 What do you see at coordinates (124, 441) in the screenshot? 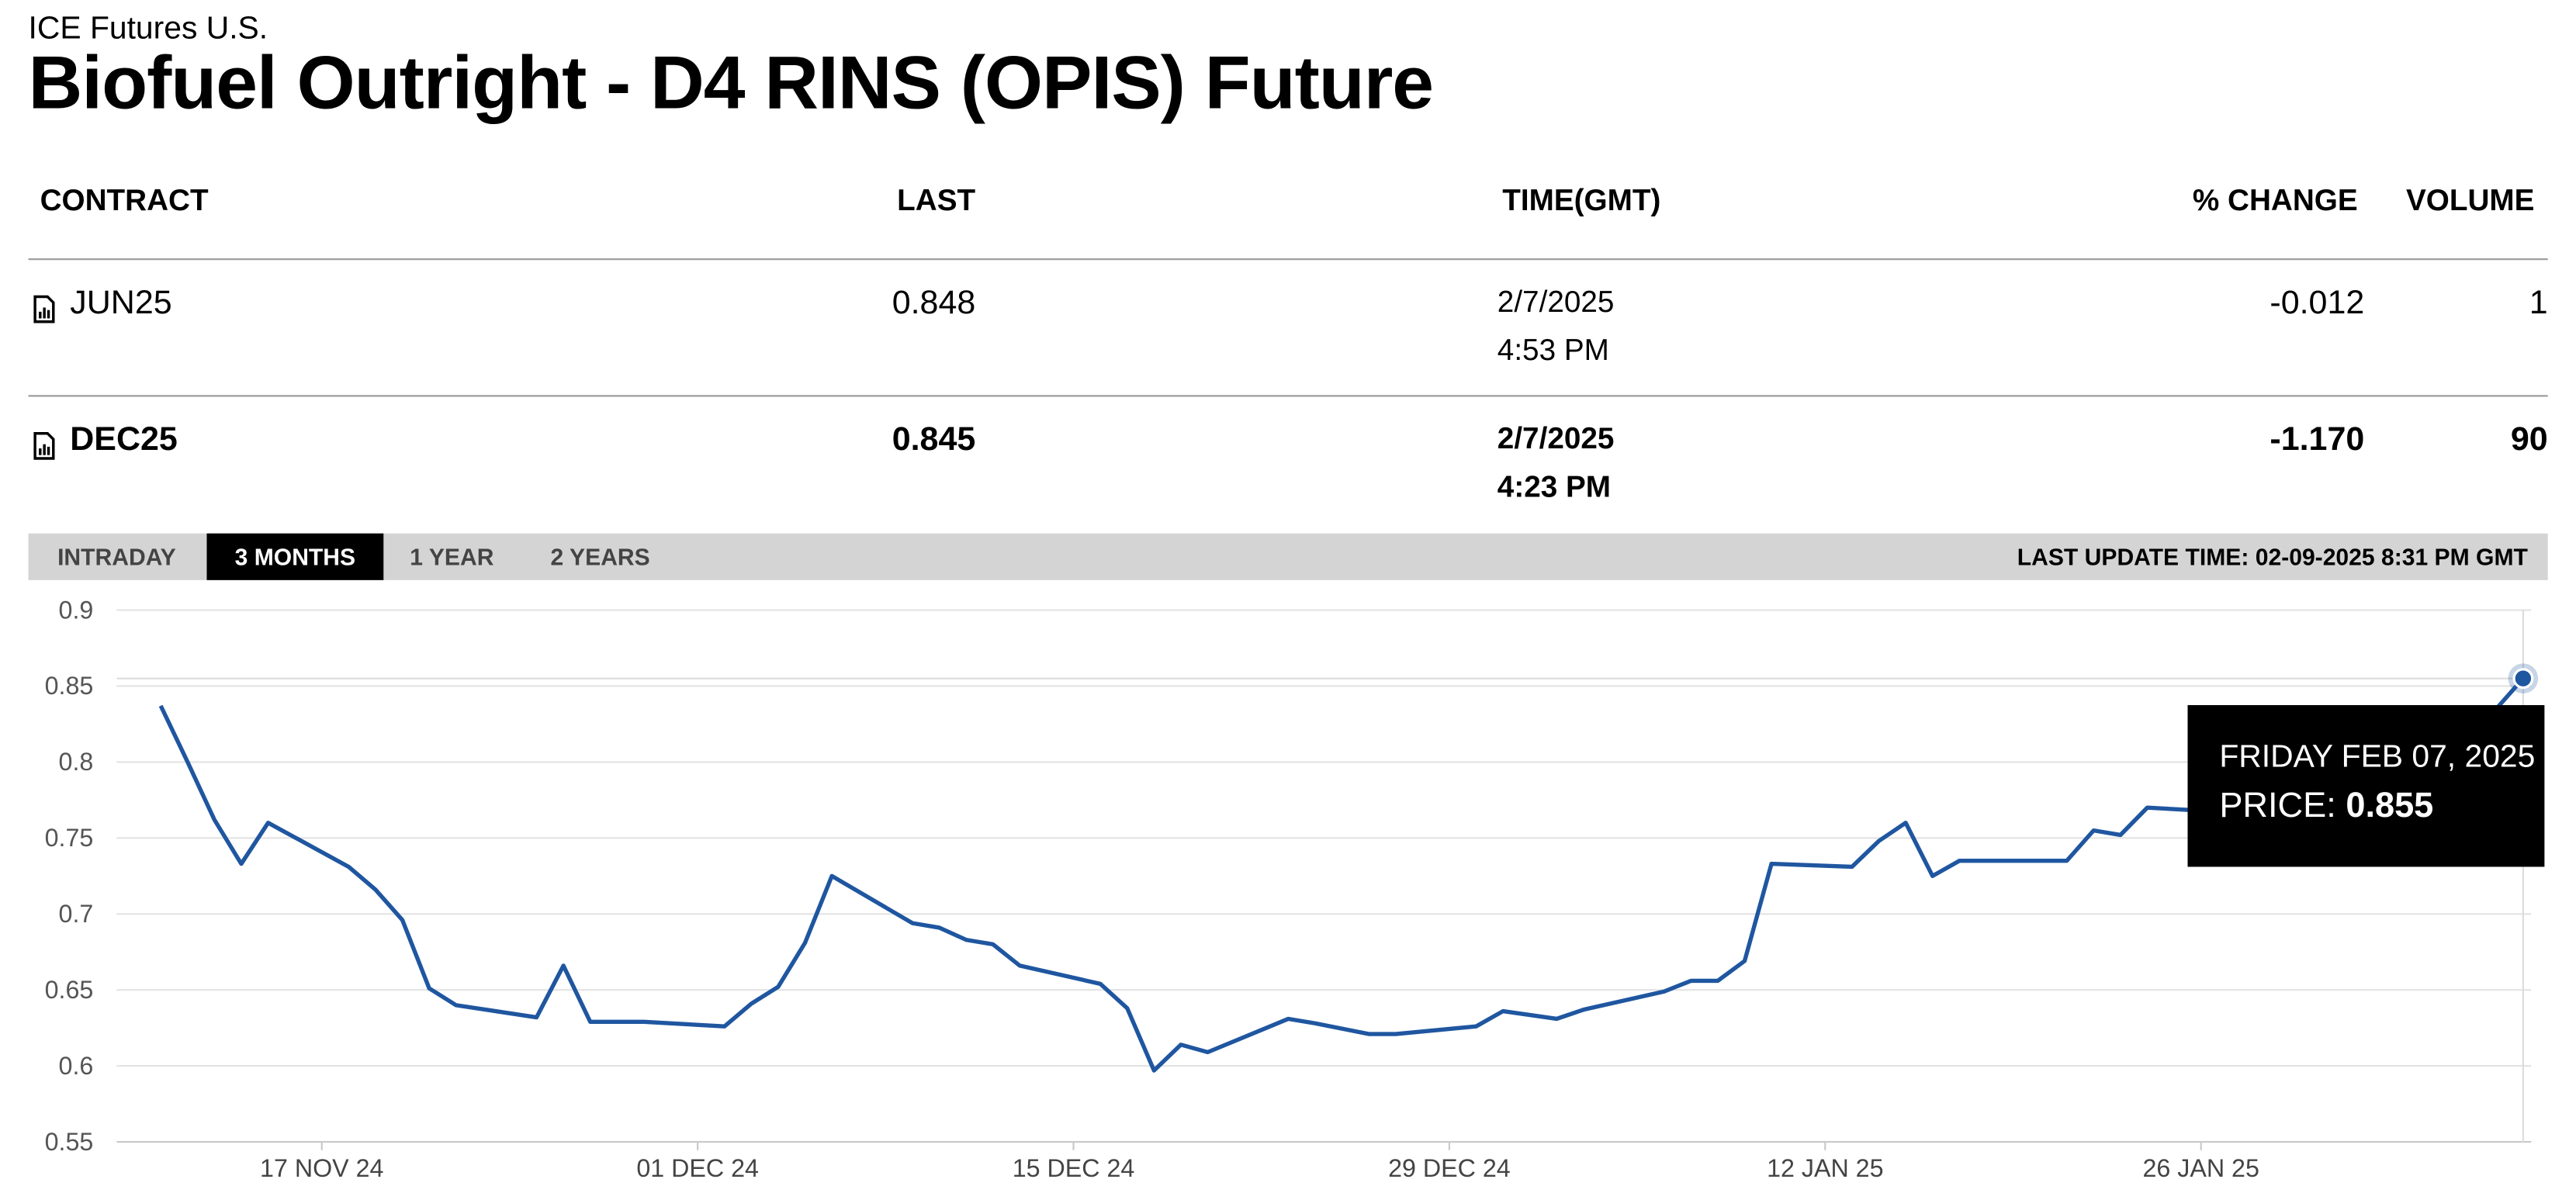
I see `contract-name: DEC25` at bounding box center [124, 441].